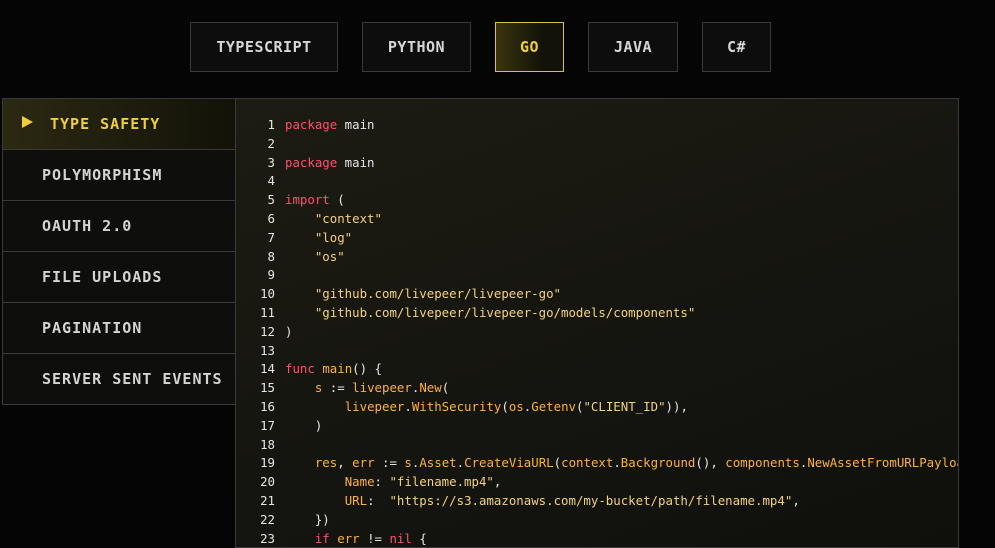  Describe the element at coordinates (597, 351) in the screenshot. I see `code-line: 13` at that location.